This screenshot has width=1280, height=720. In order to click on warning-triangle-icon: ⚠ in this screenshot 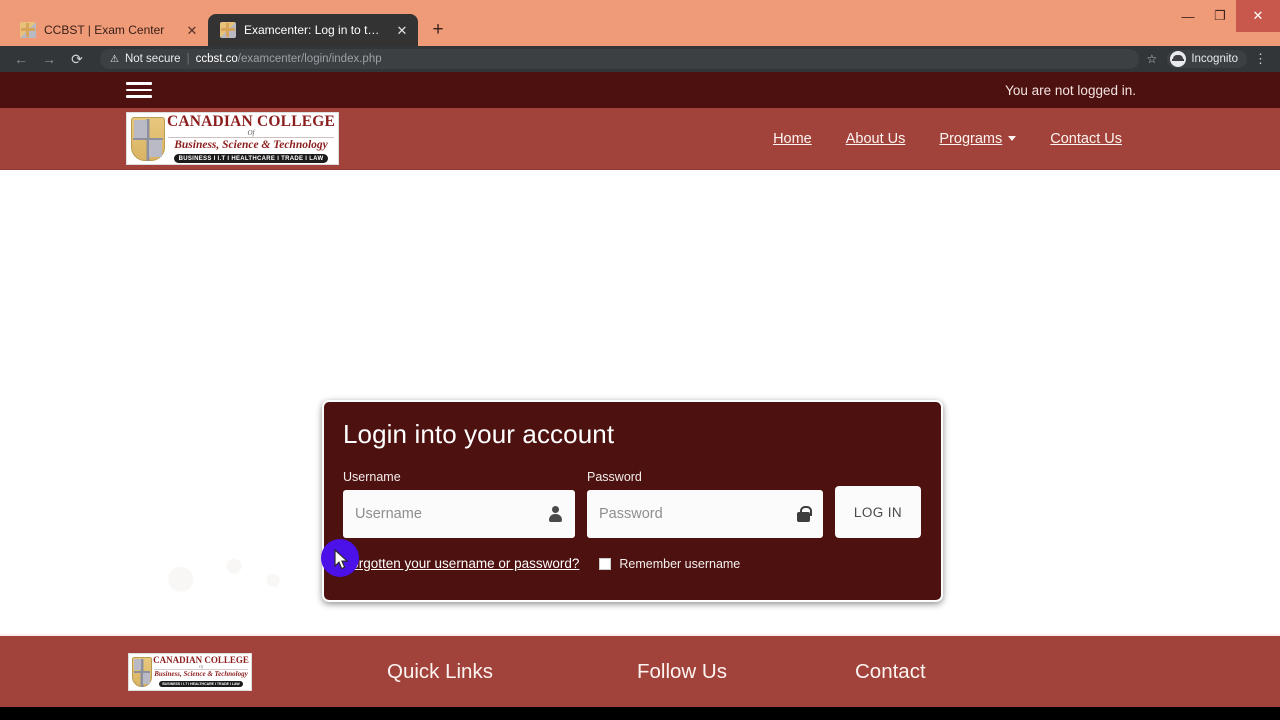, I will do `click(114, 59)`.